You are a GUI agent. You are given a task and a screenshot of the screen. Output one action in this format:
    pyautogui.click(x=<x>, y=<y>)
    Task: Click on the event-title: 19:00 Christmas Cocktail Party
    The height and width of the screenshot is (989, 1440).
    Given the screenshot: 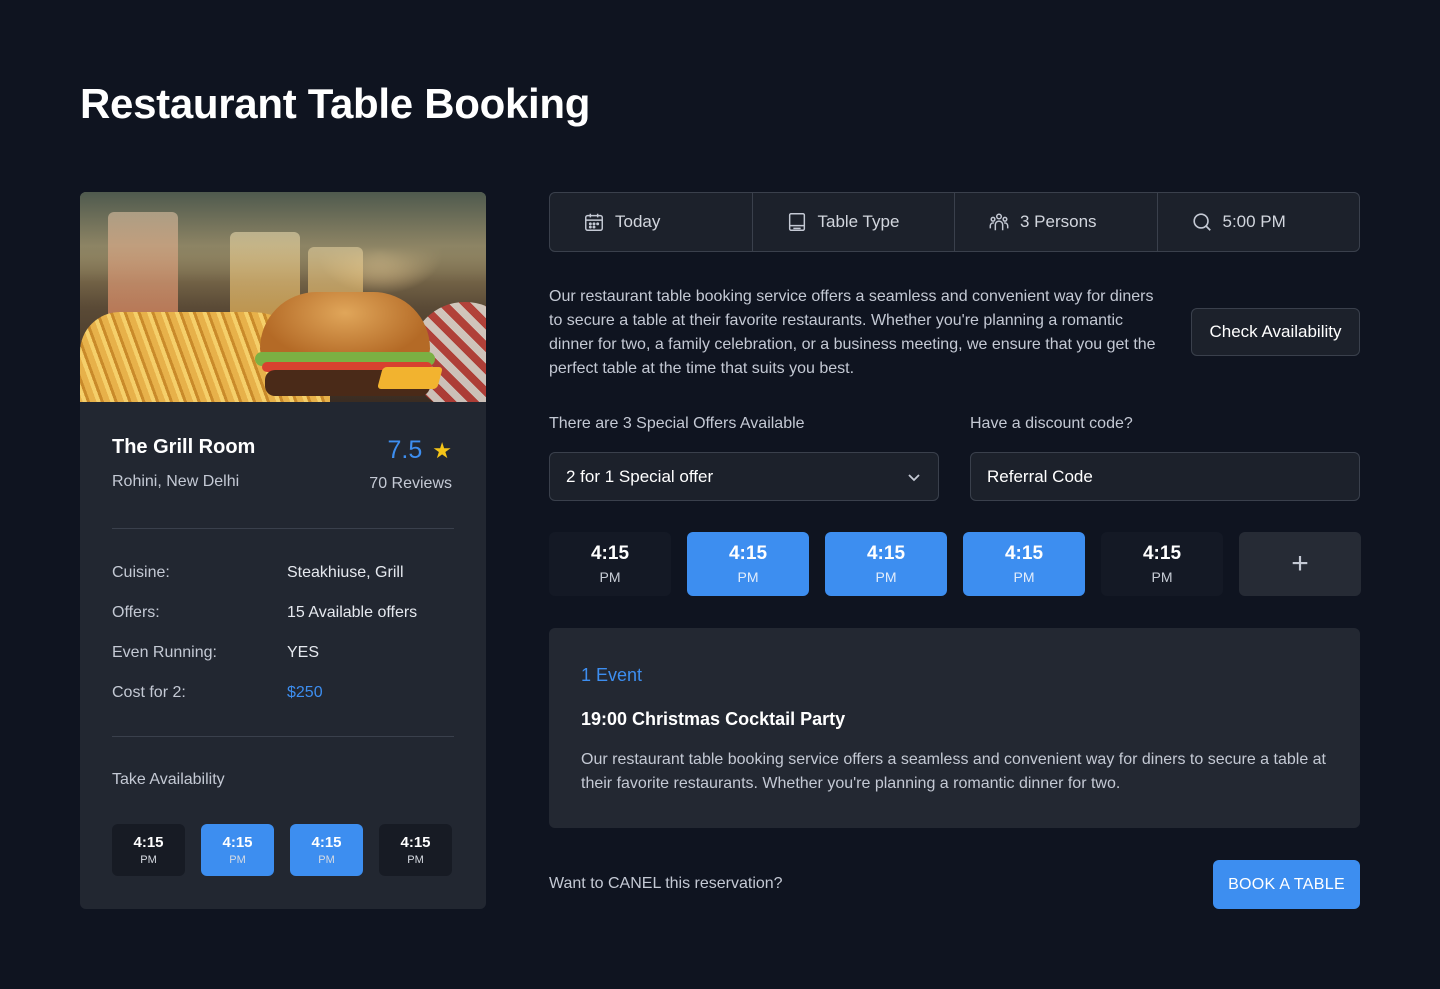 What is the action you would take?
    pyautogui.click(x=713, y=719)
    